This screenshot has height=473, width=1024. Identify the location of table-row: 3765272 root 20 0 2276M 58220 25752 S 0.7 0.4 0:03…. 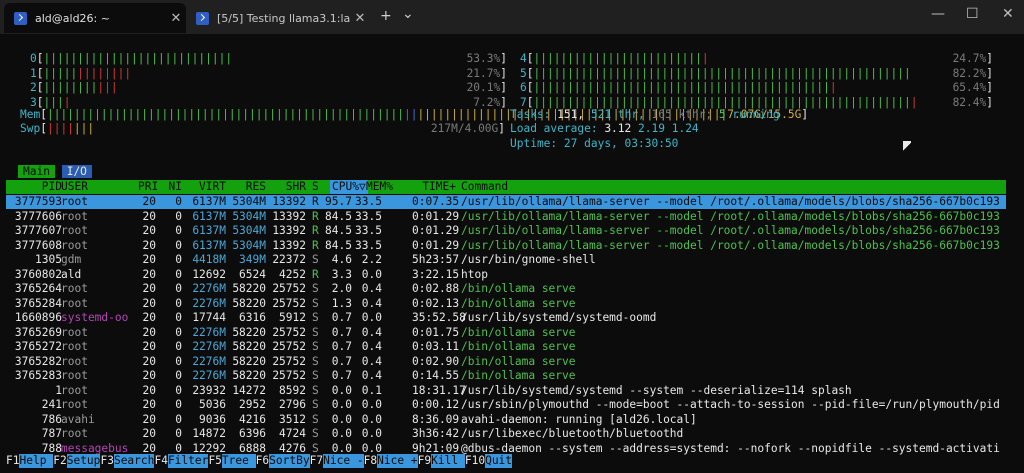
(506, 347).